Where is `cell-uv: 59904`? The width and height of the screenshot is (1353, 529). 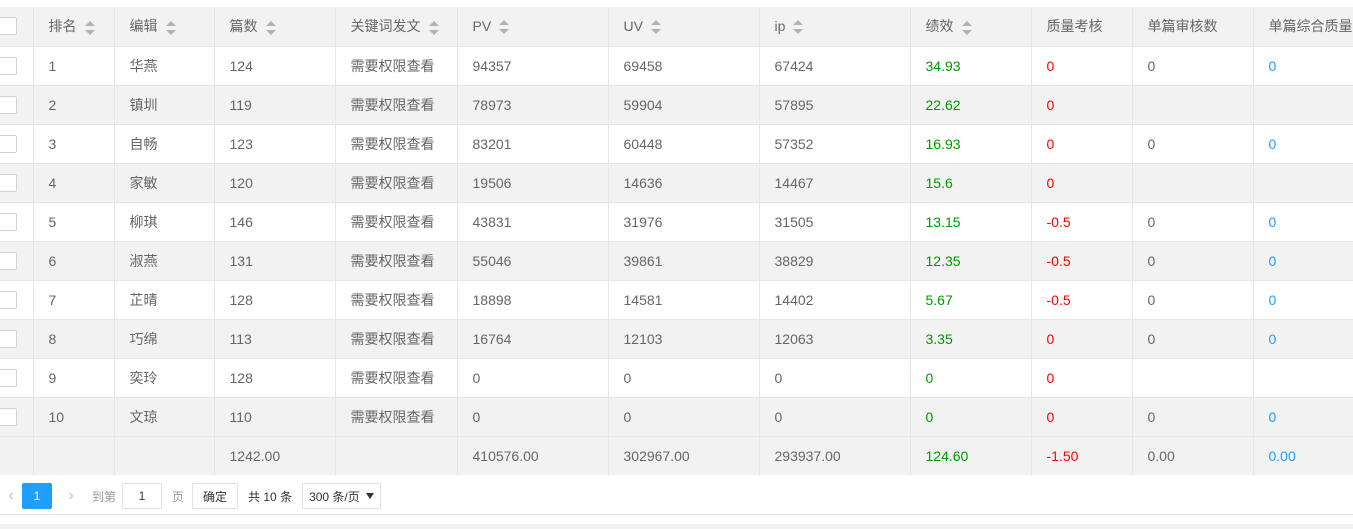
cell-uv: 59904 is located at coordinates (684, 105).